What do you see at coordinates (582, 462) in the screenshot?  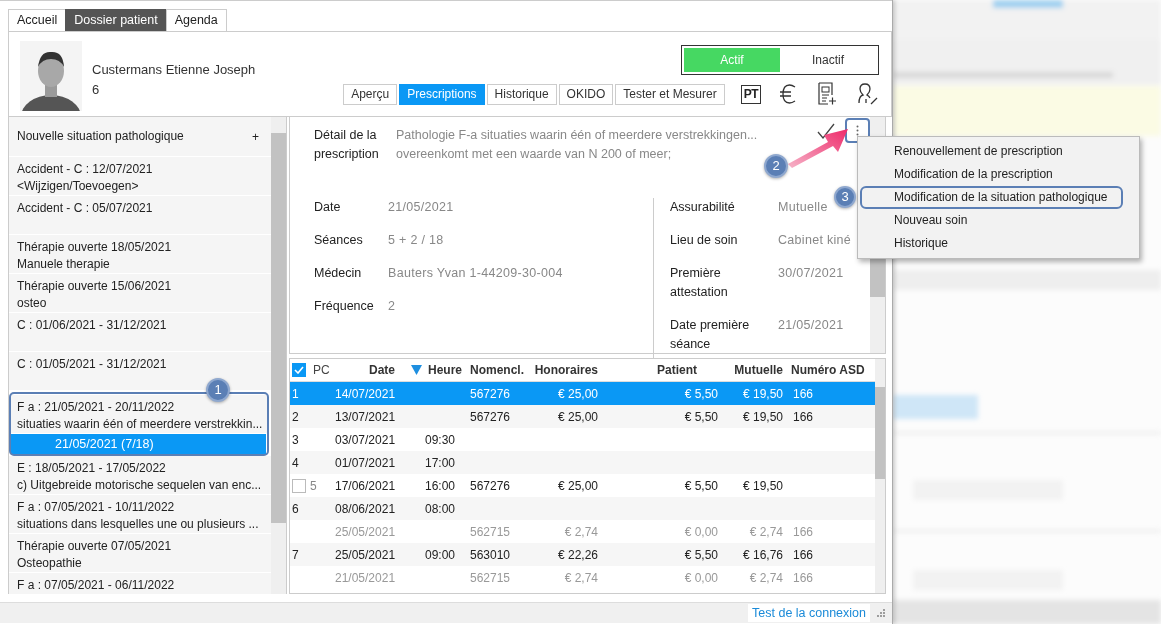 I see `table-row: 4 01/07/2021 17:00` at bounding box center [582, 462].